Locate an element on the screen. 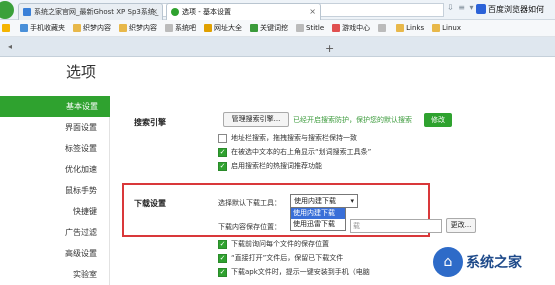  new-tab-button: + is located at coordinates (329, 48).